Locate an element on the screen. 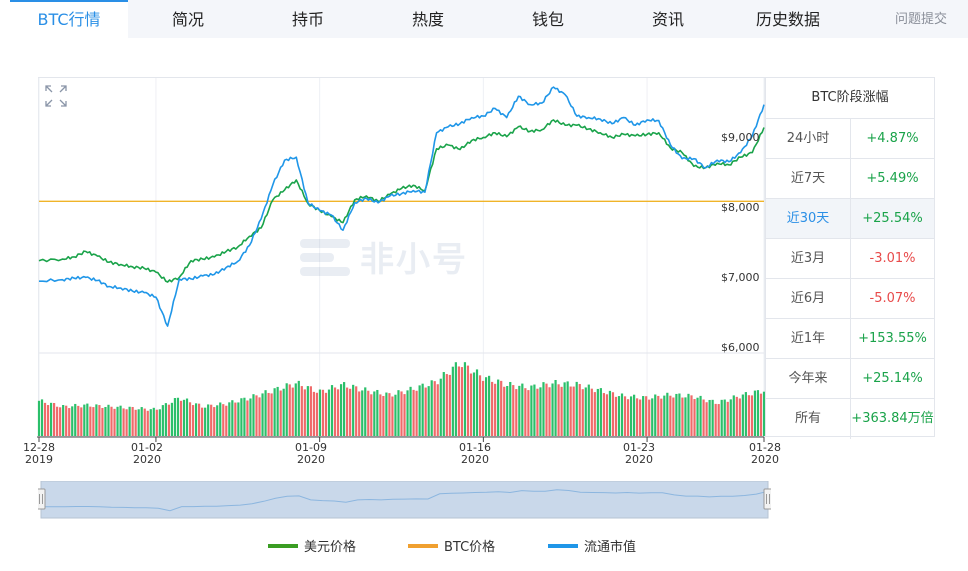 The width and height of the screenshot is (968, 571). stat-label: 近7天 is located at coordinates (808, 178).